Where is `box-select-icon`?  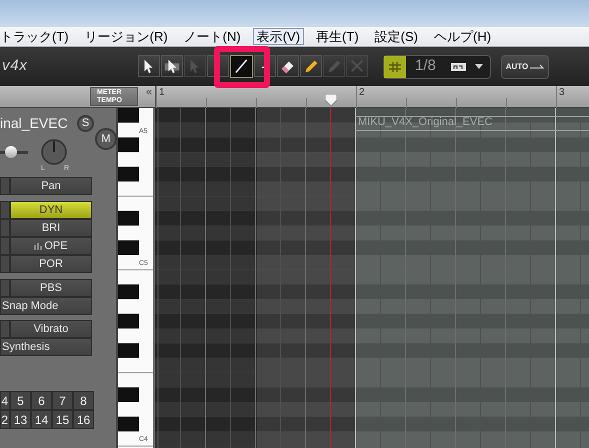
box-select-icon is located at coordinates (172, 66).